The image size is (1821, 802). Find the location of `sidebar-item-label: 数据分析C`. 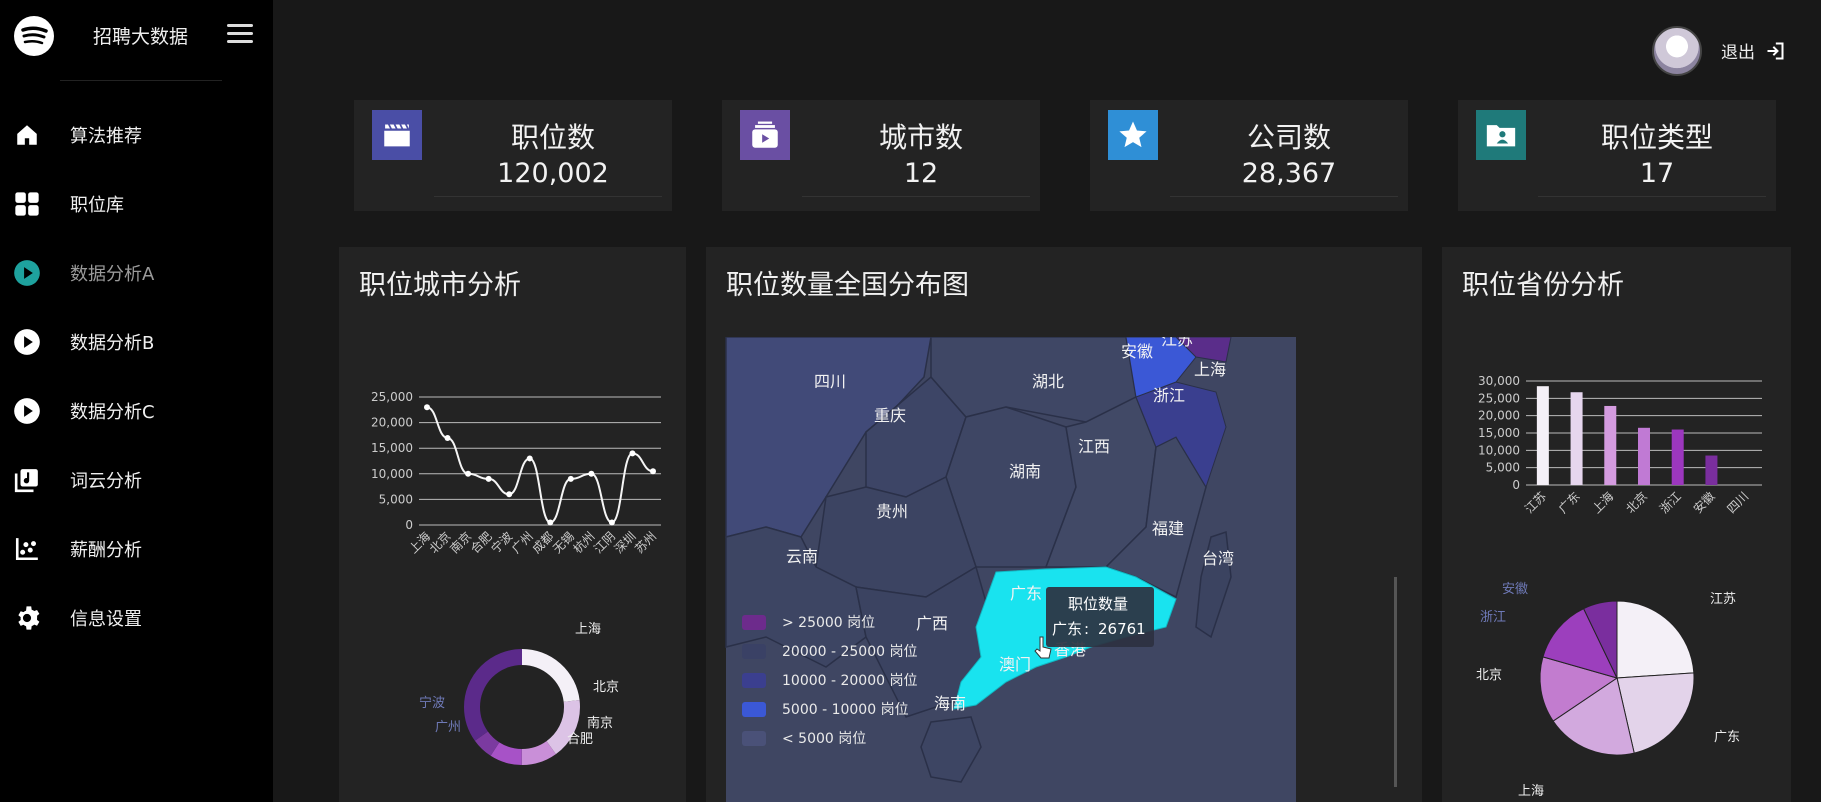

sidebar-item-label: 数据分析C is located at coordinates (112, 412).